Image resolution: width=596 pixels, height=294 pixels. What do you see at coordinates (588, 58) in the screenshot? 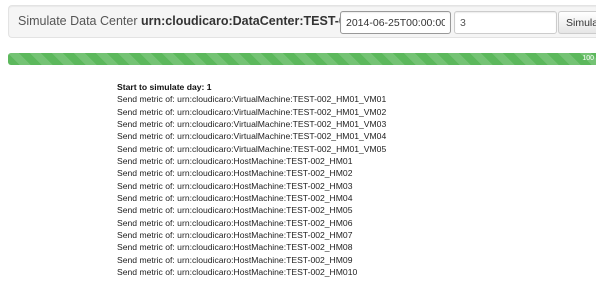
I see `progress-label: 100` at bounding box center [588, 58].